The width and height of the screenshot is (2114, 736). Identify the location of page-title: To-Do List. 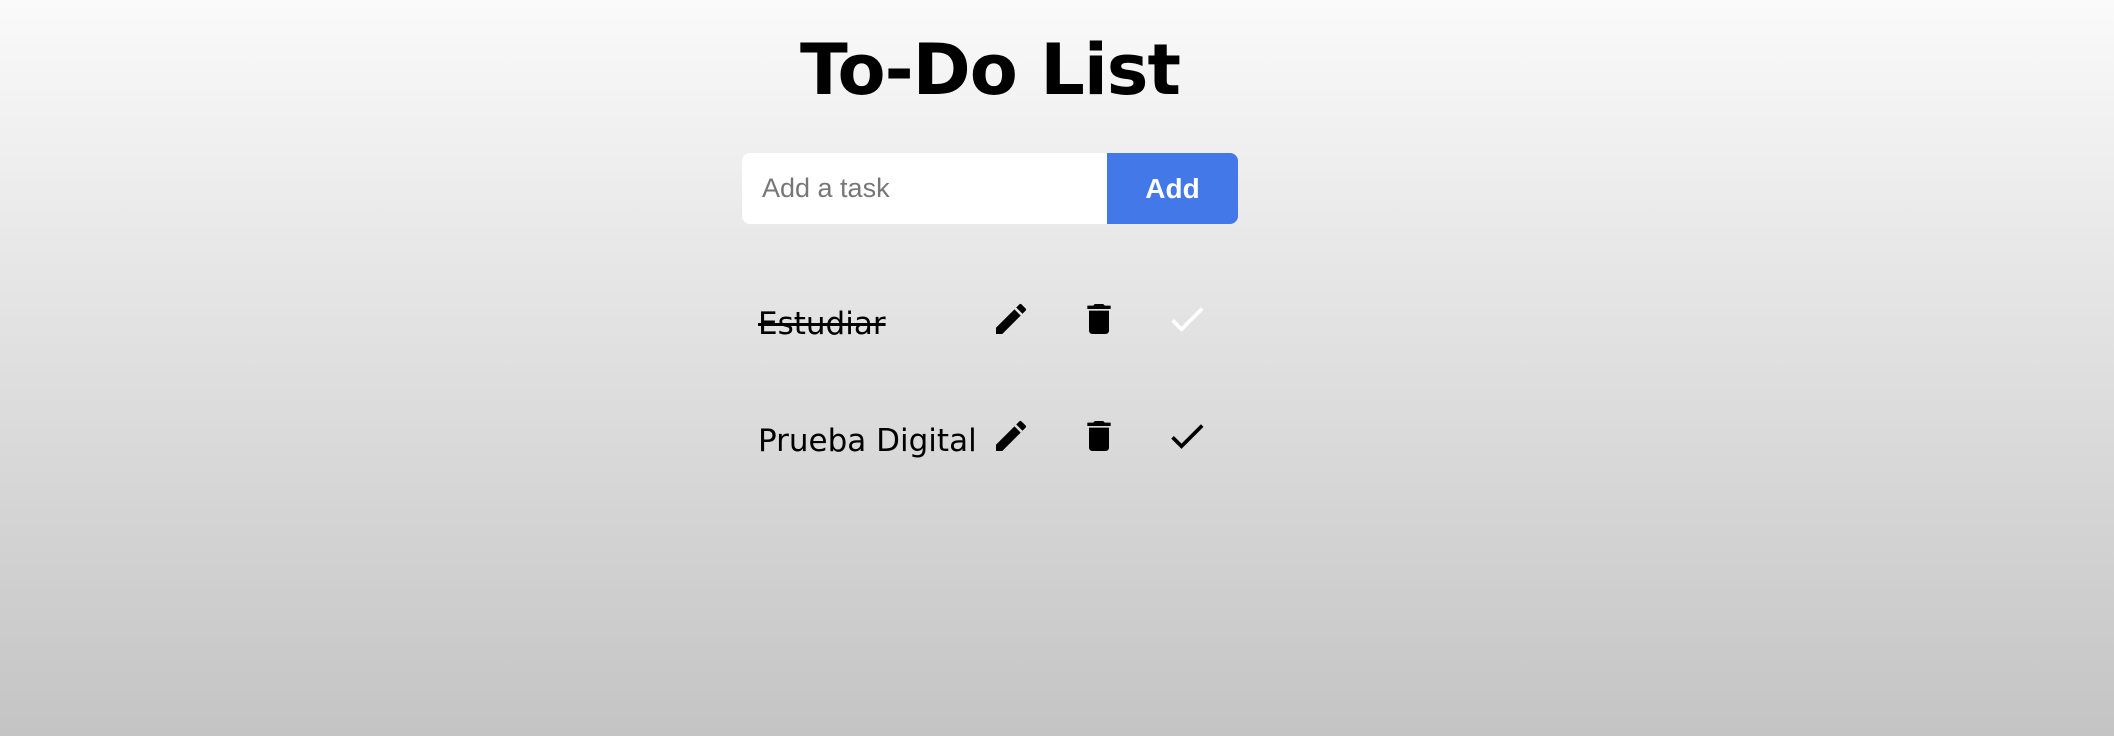
(990, 70).